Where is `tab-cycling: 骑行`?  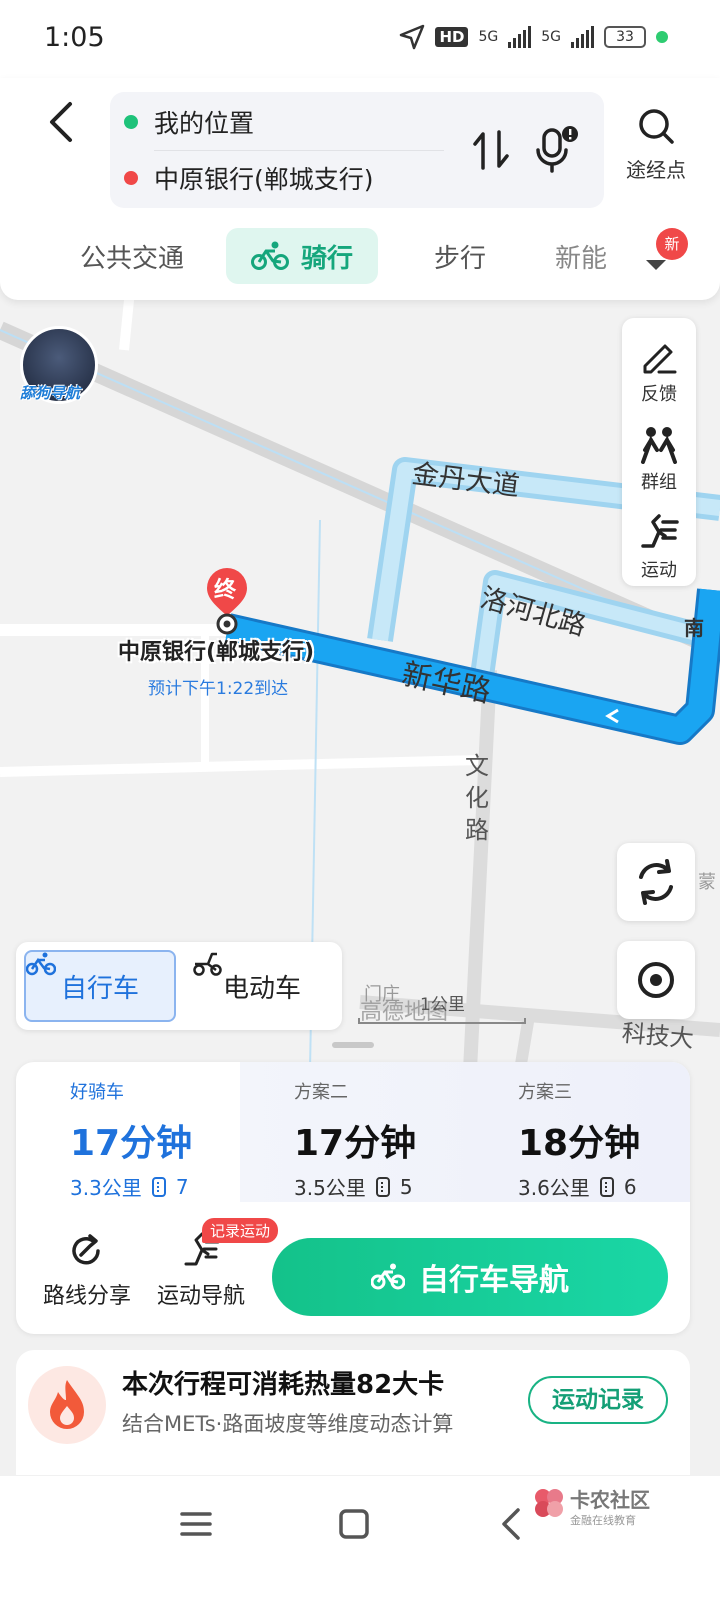 tab-cycling: 骑行 is located at coordinates (302, 256).